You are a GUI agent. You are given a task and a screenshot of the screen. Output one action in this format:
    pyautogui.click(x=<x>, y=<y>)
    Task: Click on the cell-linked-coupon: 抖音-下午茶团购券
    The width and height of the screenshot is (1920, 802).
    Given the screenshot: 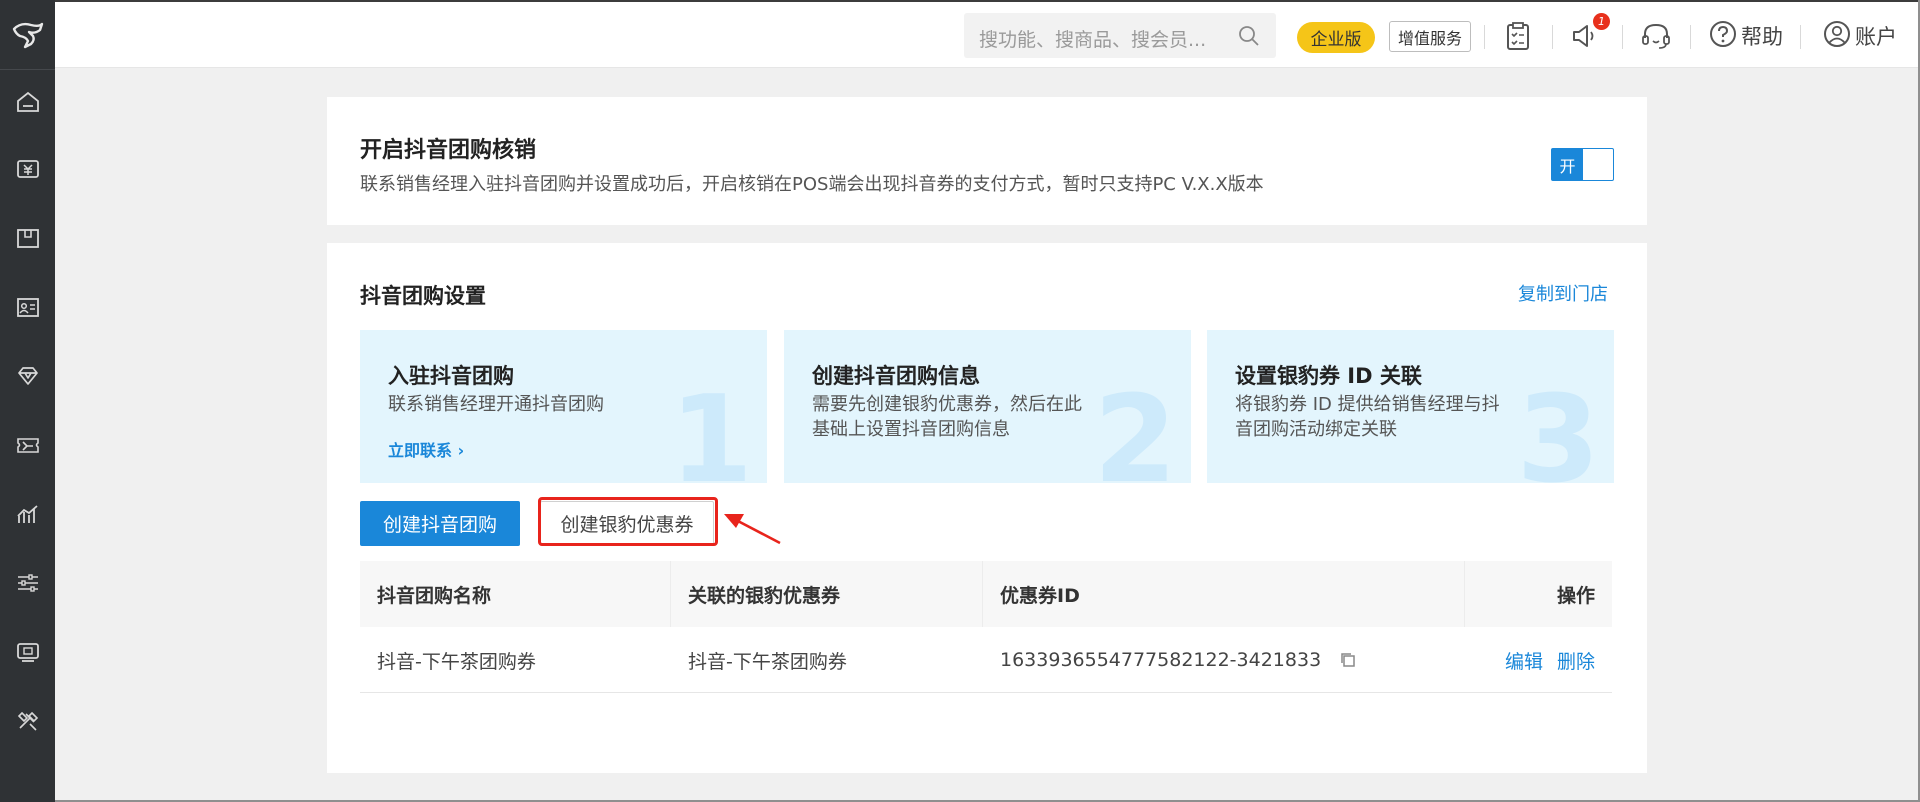 What is the action you would take?
    pyautogui.click(x=767, y=661)
    